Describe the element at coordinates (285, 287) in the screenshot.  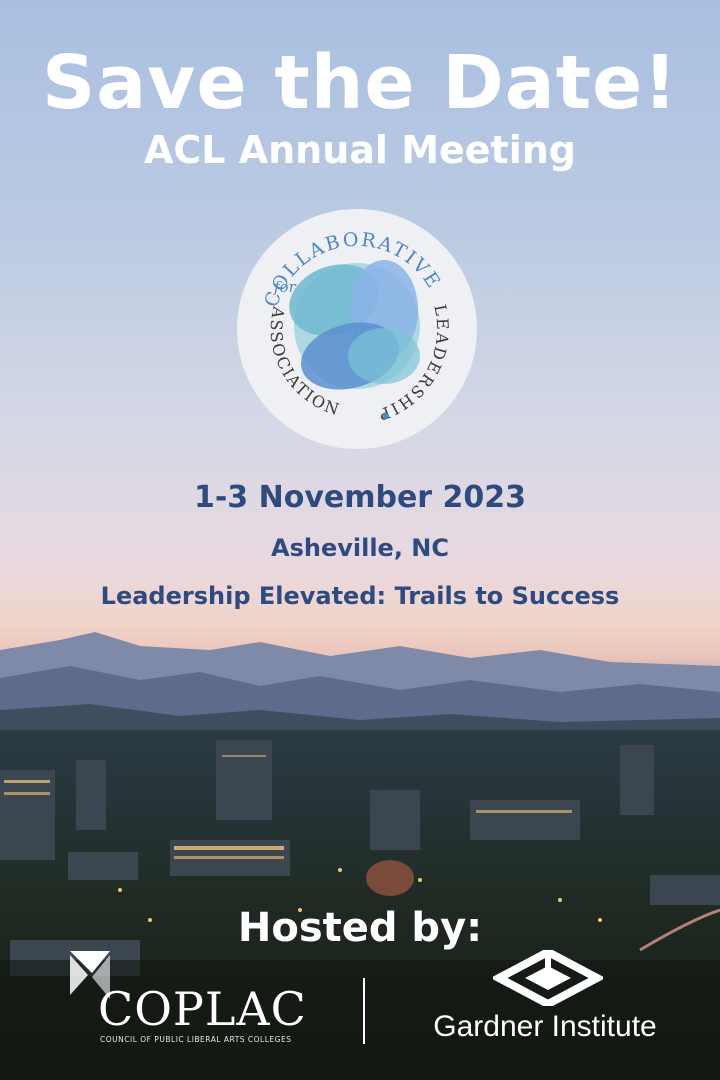
I see `logo-ring-text-for: for` at that location.